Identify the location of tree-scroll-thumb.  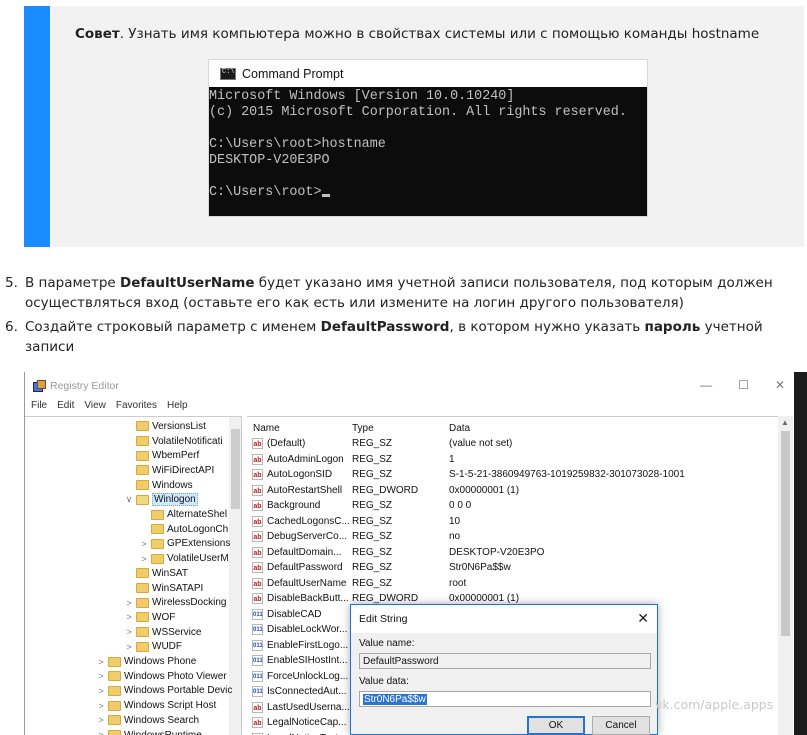
(235, 469).